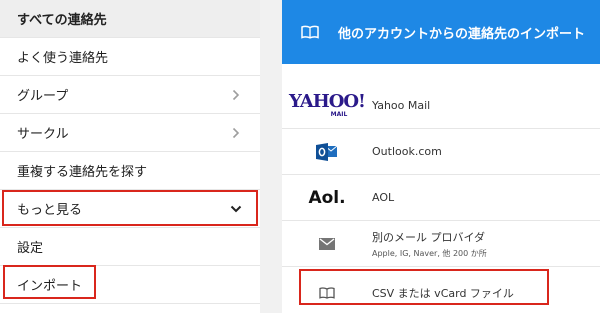 The height and width of the screenshot is (313, 600). What do you see at coordinates (401, 105) in the screenshot?
I see `provider-name: Yahoo Mail` at bounding box center [401, 105].